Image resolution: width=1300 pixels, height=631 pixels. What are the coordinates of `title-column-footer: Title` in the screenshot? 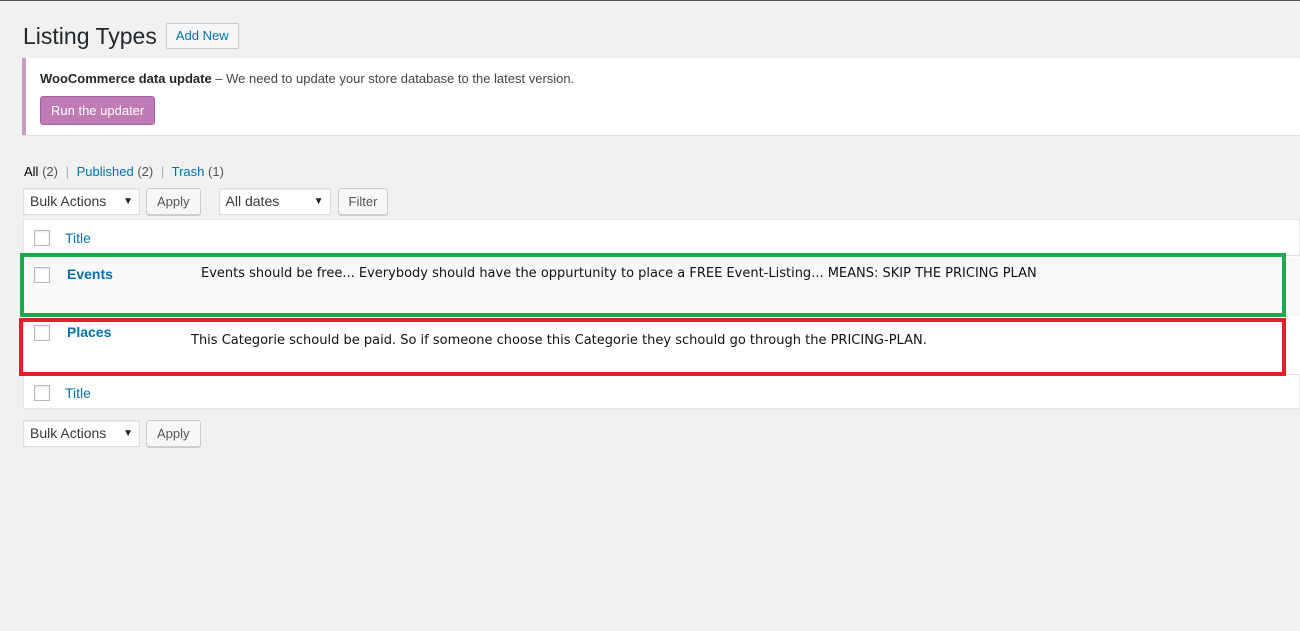 It's located at (78, 393).